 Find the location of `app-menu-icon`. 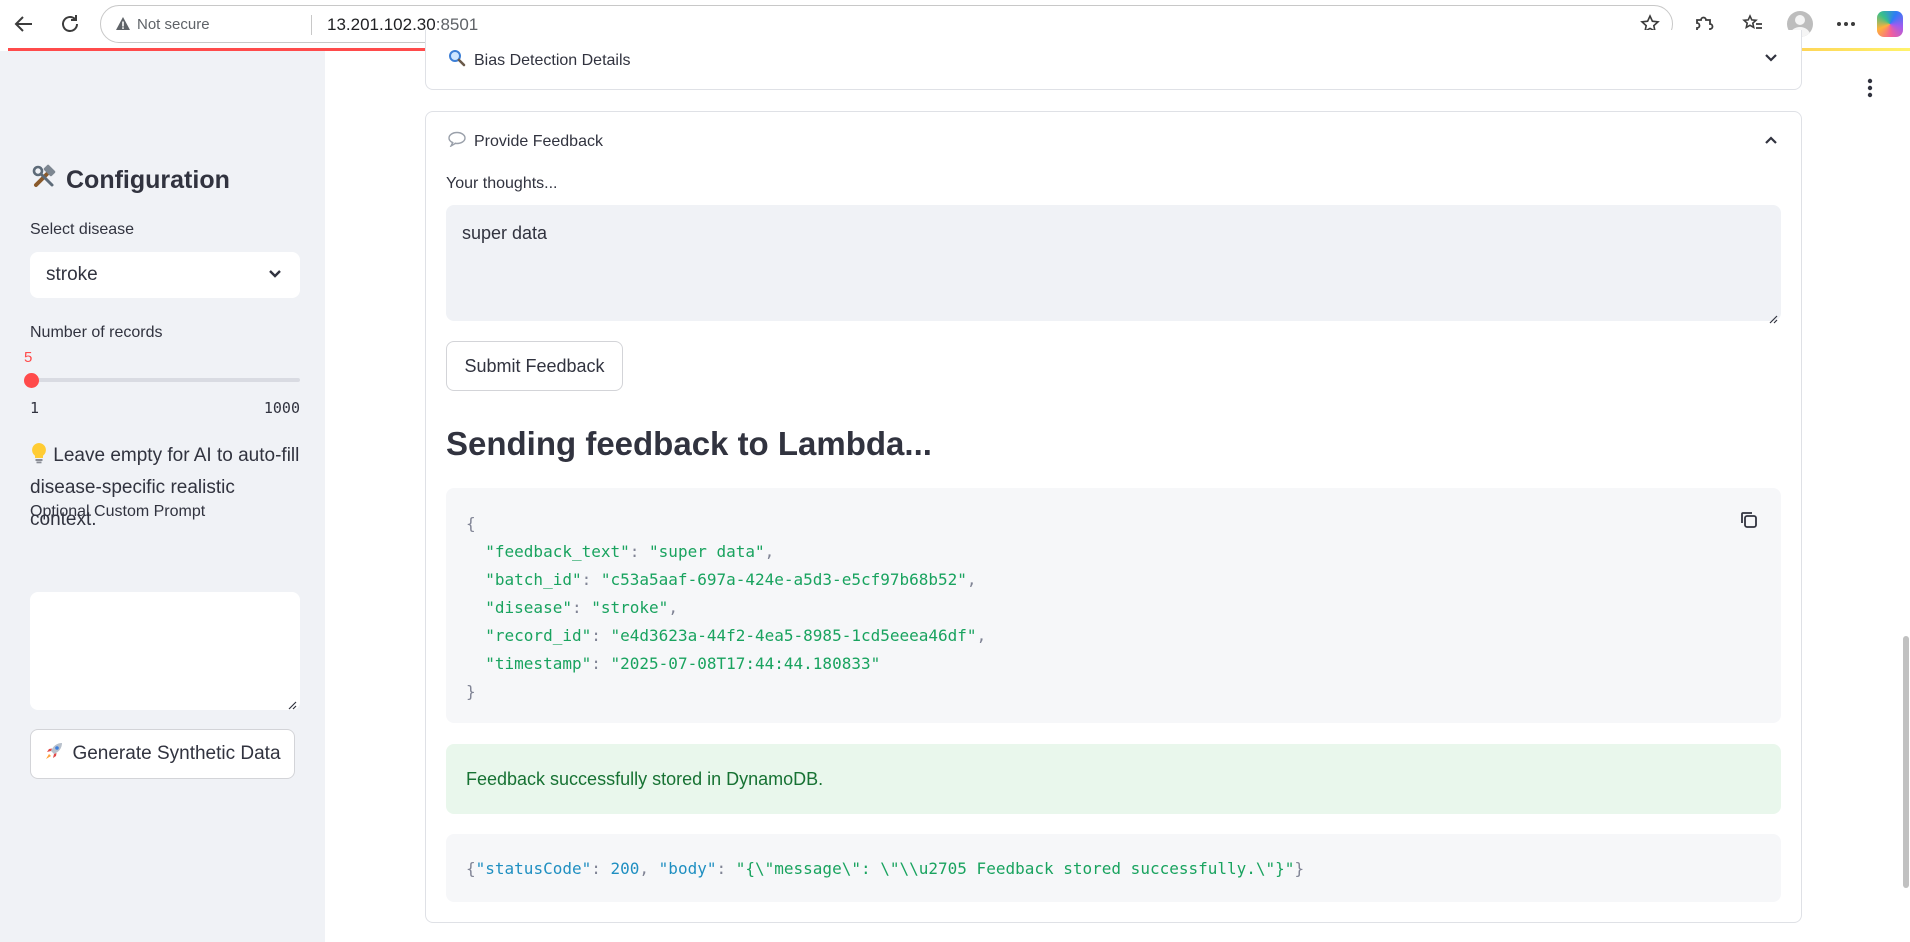

app-menu-icon is located at coordinates (1870, 90).